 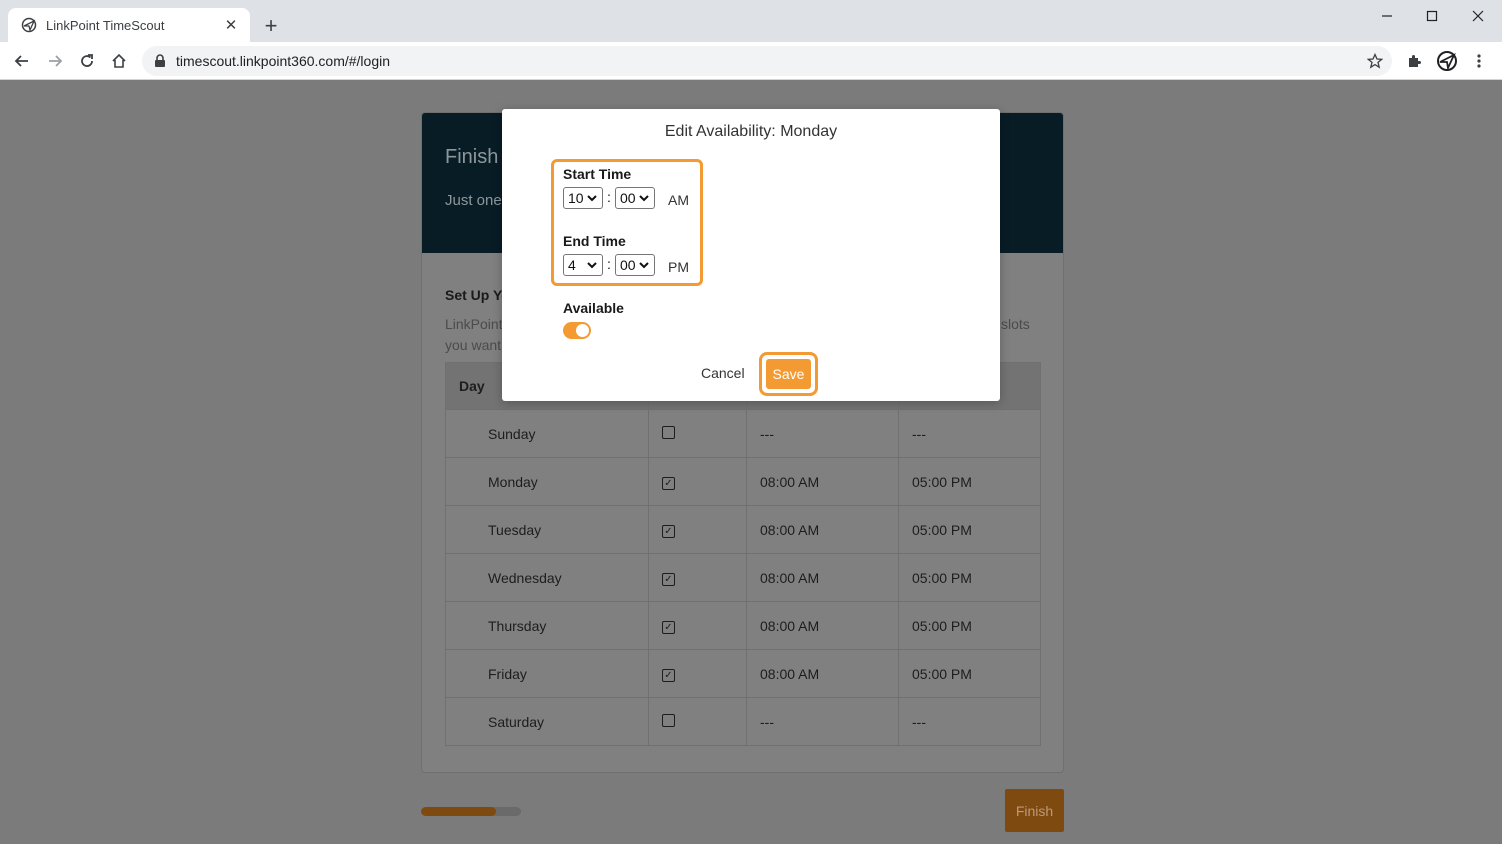 I want to click on table-row: Tuesday ✓ 08:00 AM 05:00 PM, so click(x=743, y=529).